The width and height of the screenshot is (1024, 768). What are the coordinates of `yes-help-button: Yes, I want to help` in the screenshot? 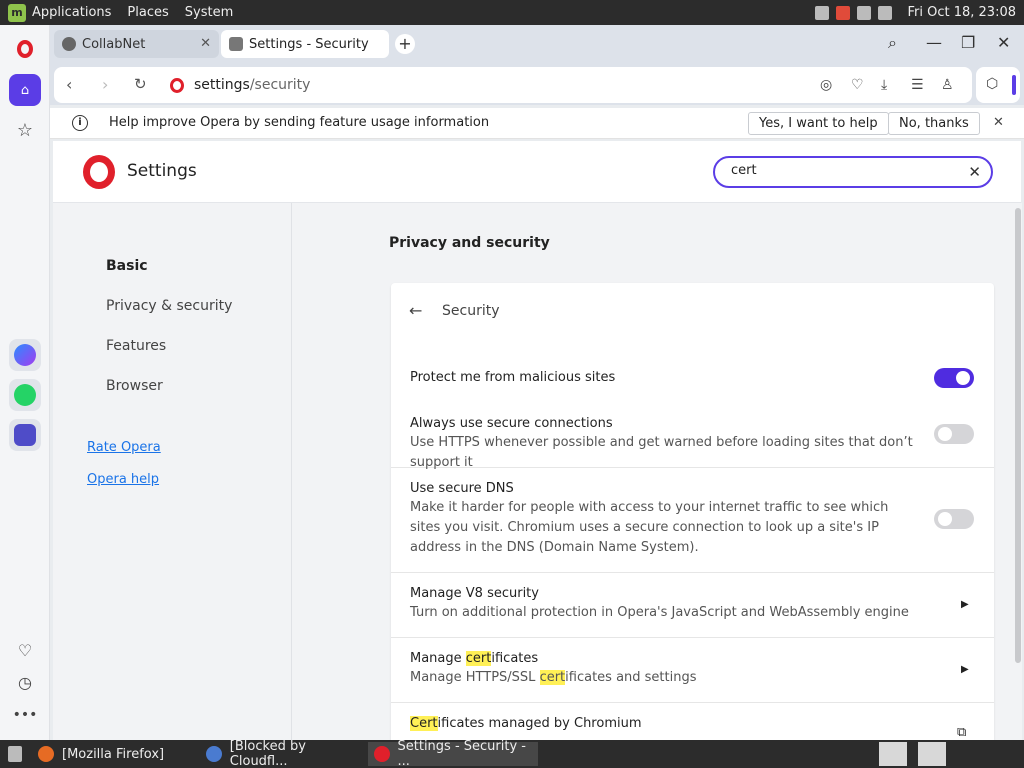 It's located at (818, 123).